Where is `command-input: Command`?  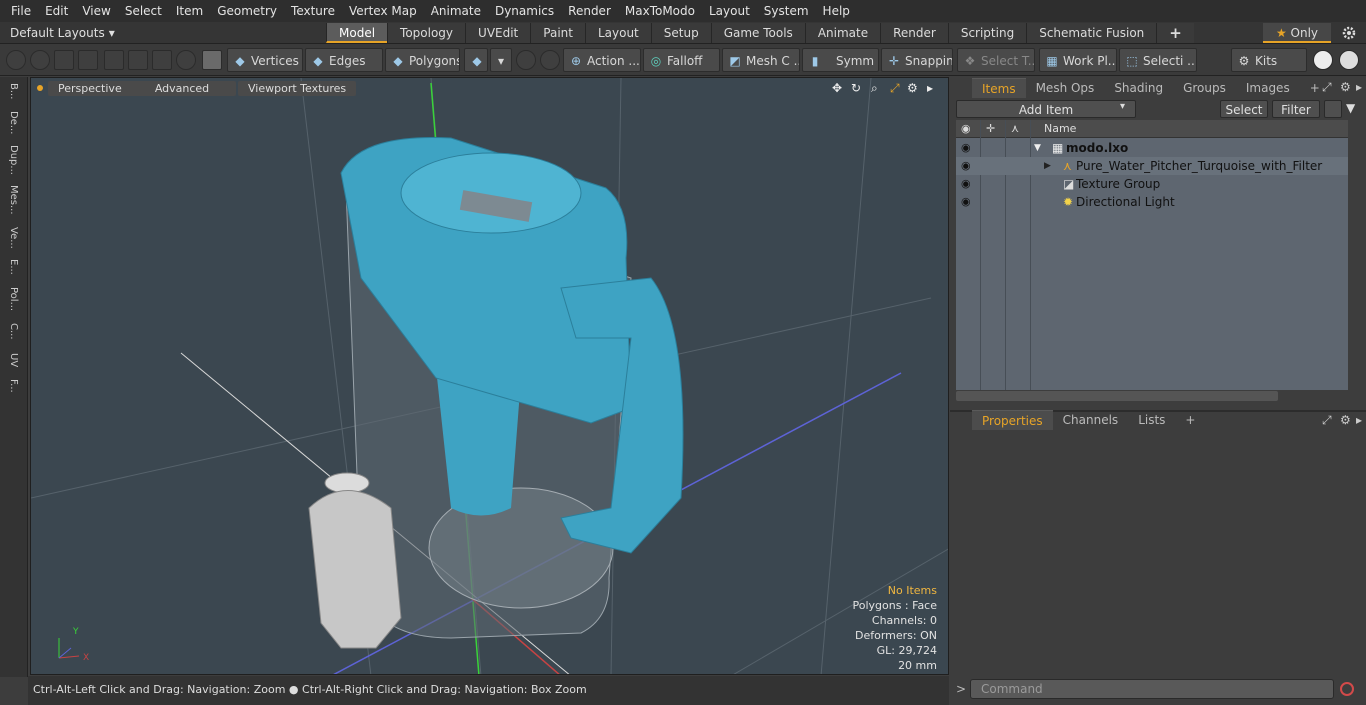 command-input: Command is located at coordinates (1152, 689).